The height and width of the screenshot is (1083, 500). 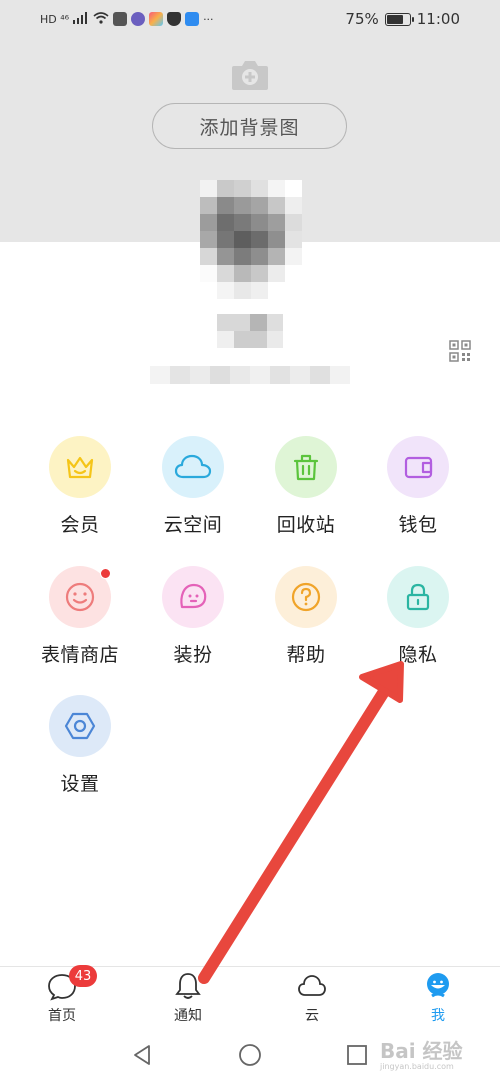 I want to click on status-icons: HD ⁴⁶ ···, so click(x=127, y=19).